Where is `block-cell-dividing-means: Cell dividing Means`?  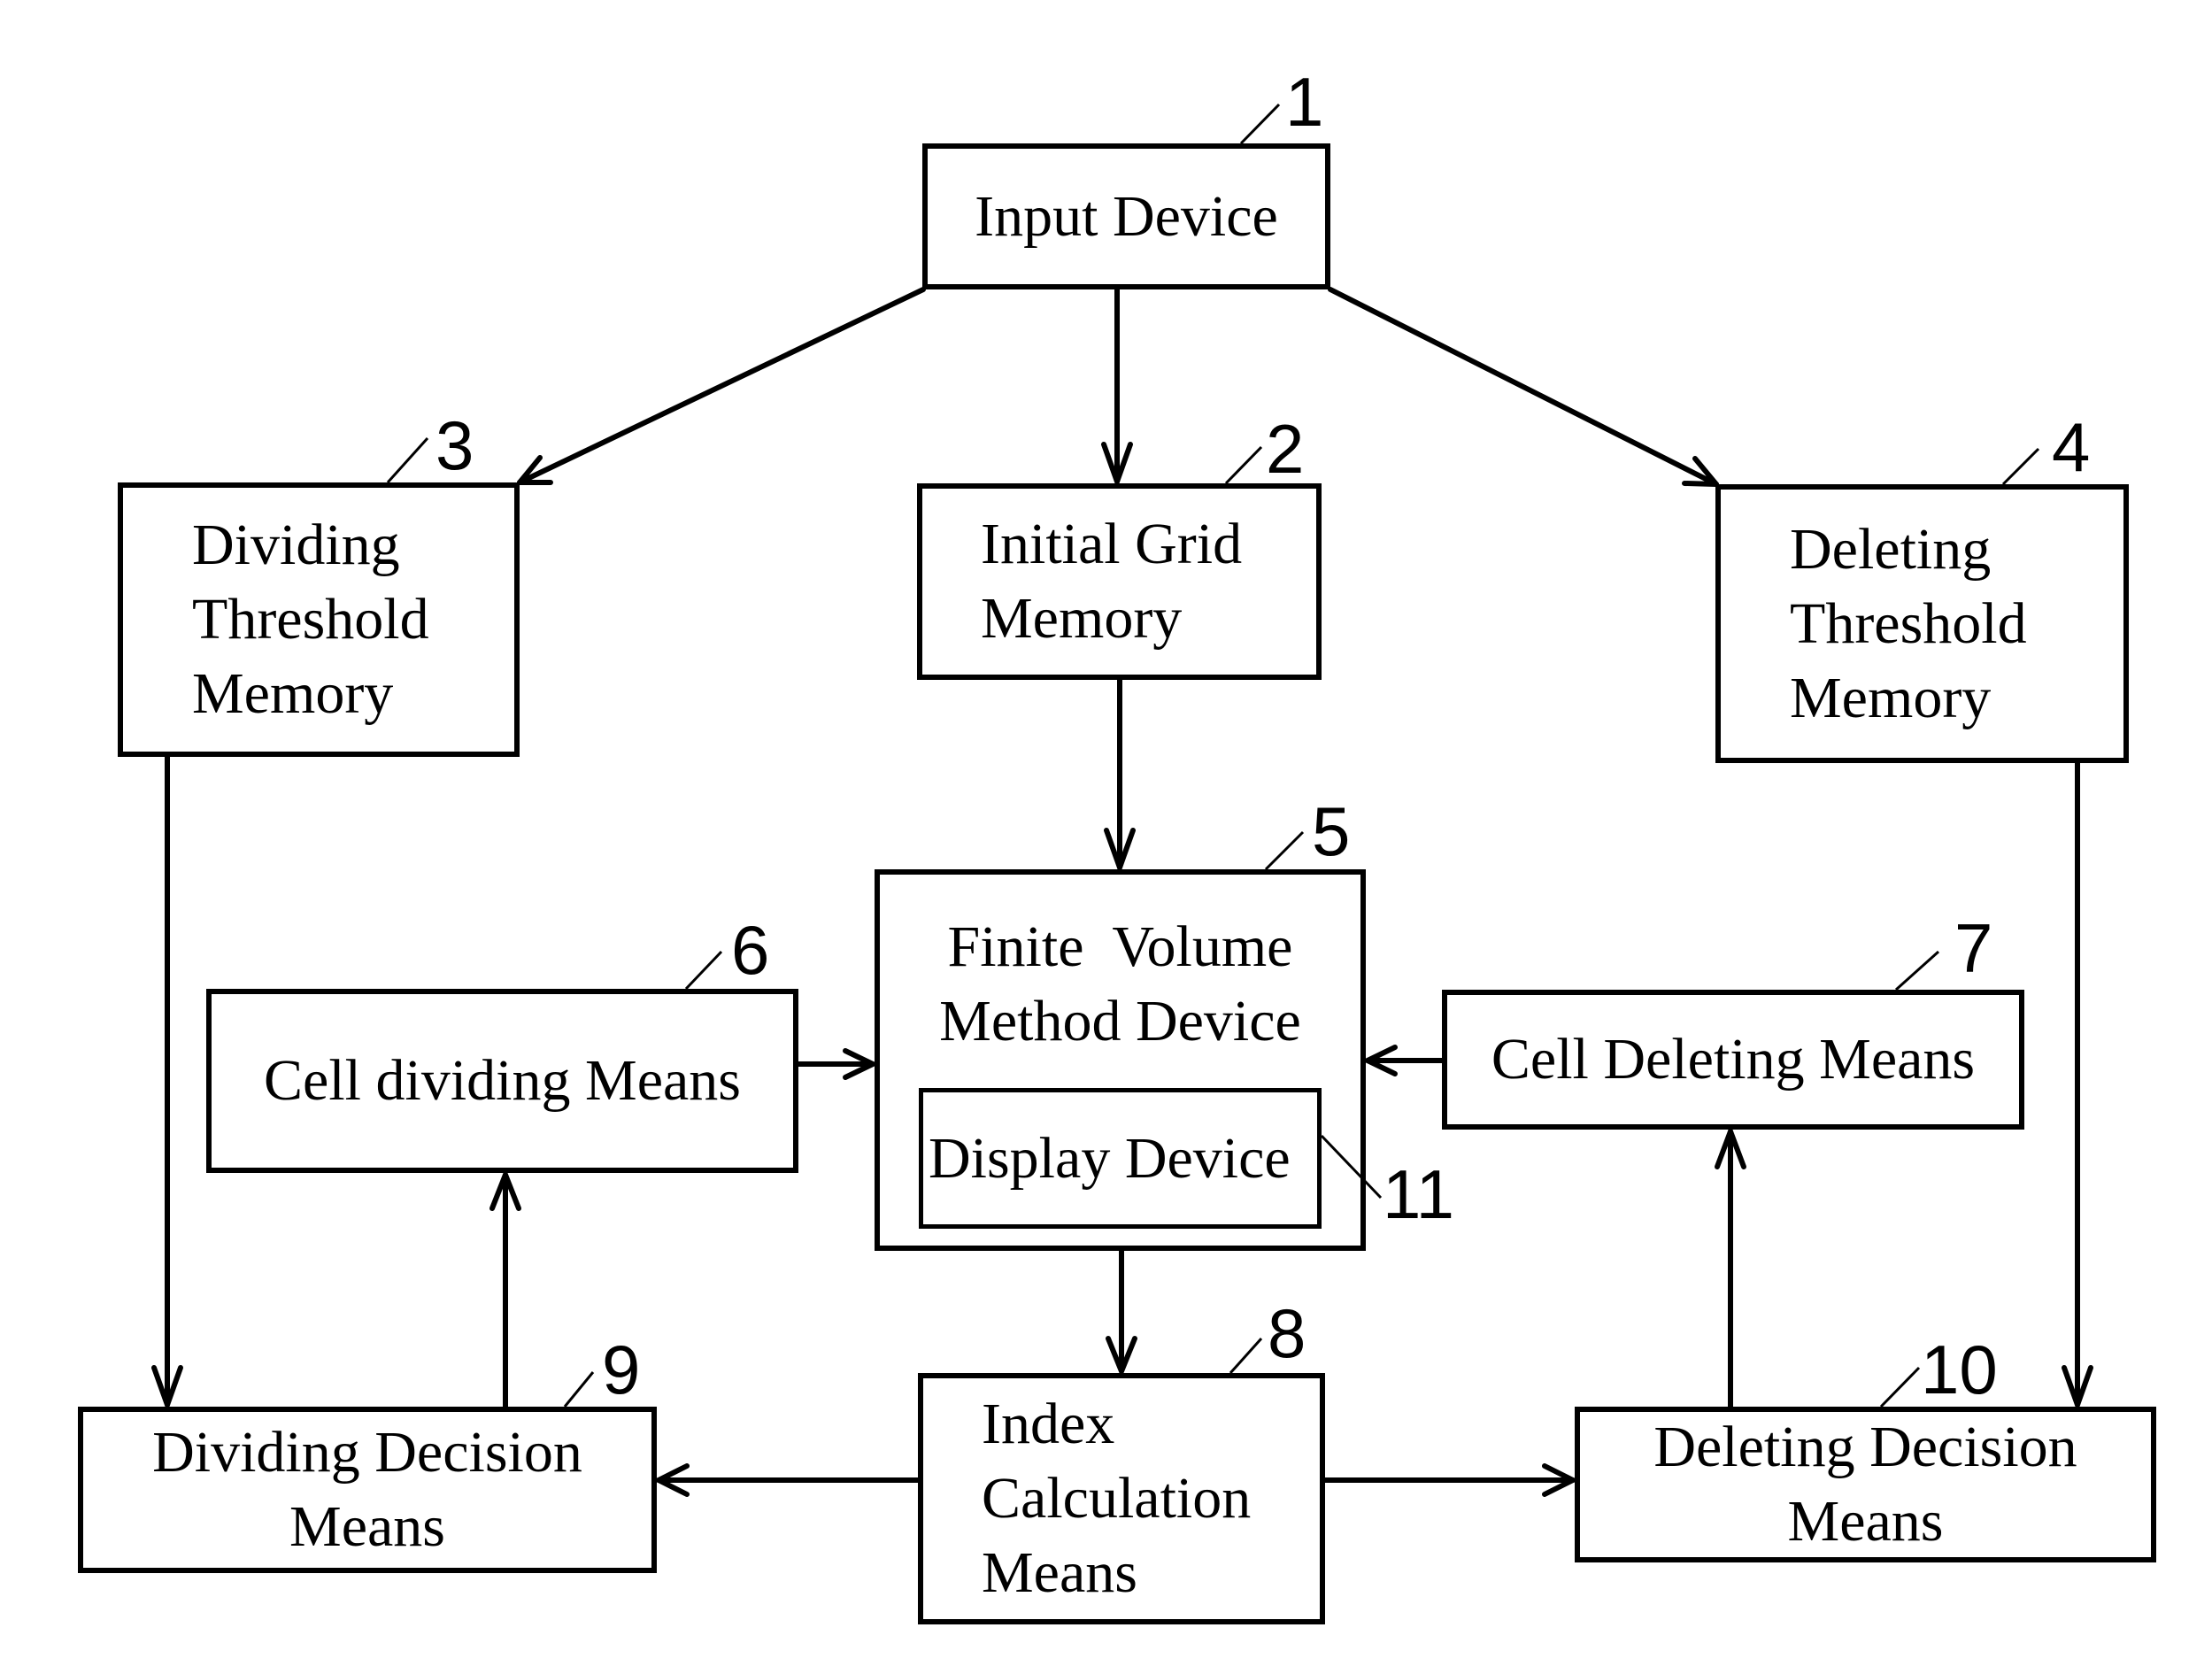 block-cell-dividing-means: Cell dividing Means is located at coordinates (502, 1081).